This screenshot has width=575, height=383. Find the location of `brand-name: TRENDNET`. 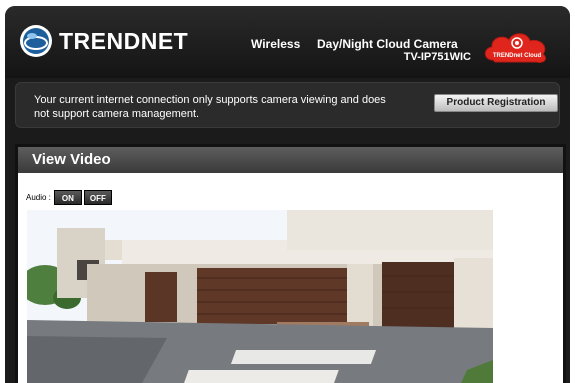

brand-name: TRENDNET is located at coordinates (124, 40).